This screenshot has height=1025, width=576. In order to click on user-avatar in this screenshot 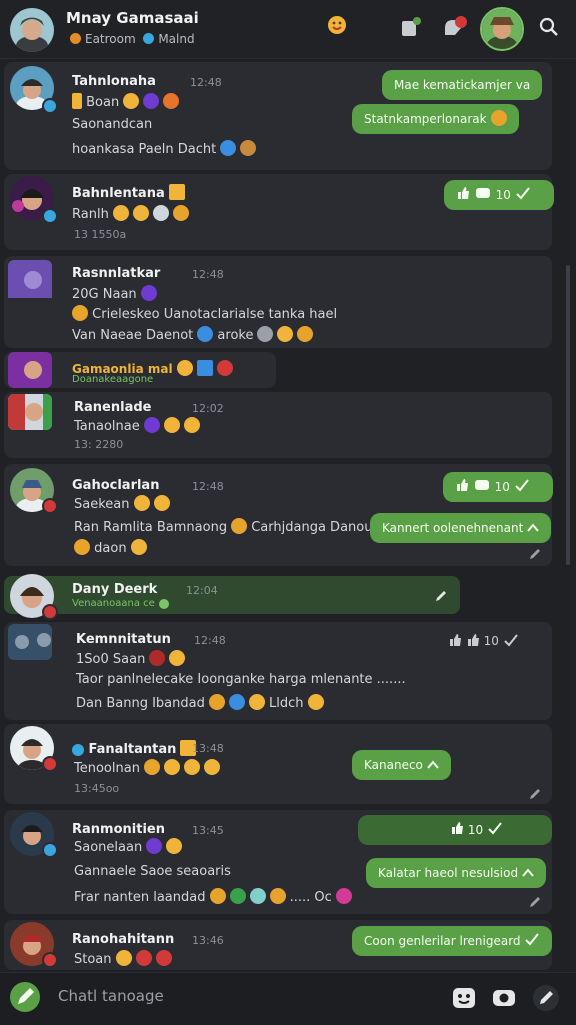, I will do `click(32, 30)`.